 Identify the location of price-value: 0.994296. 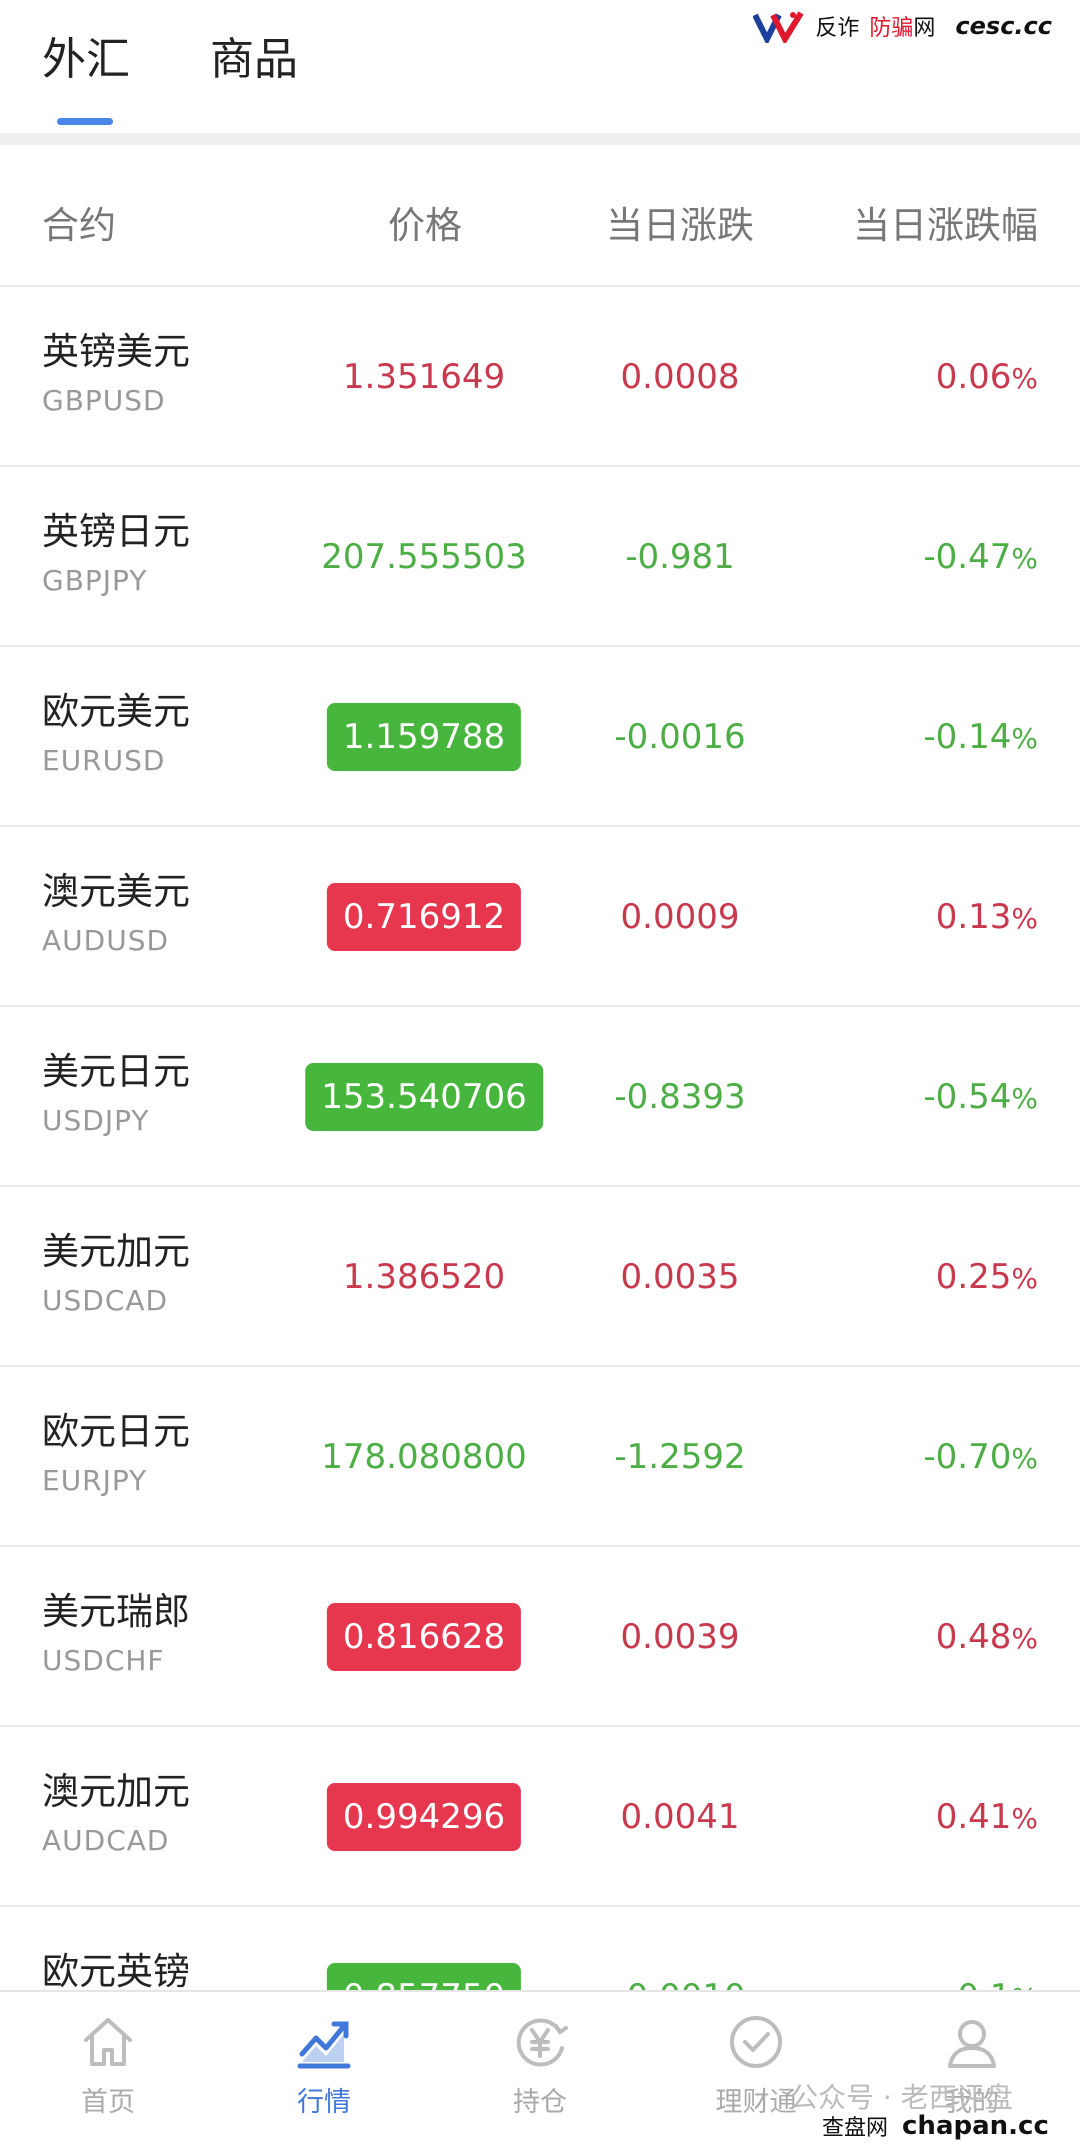
(424, 1817).